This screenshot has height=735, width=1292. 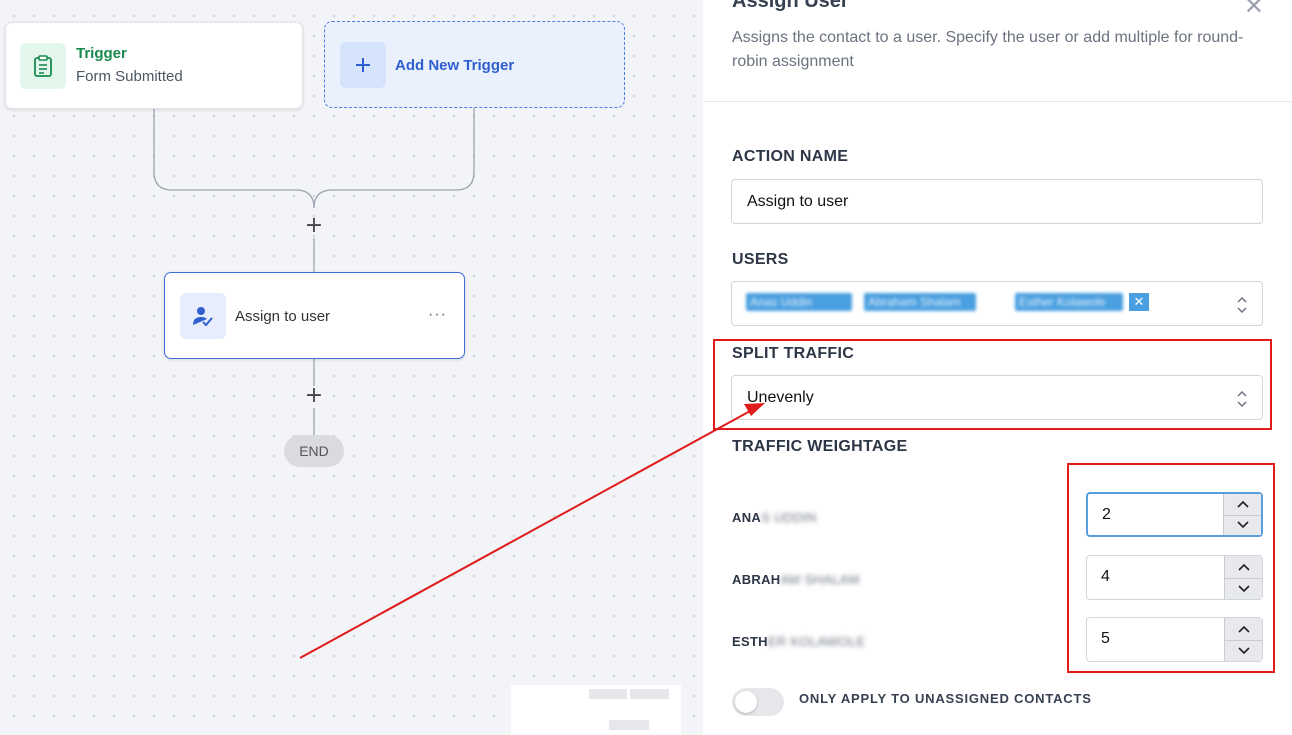 I want to click on user-check-icon, so click(x=203, y=316).